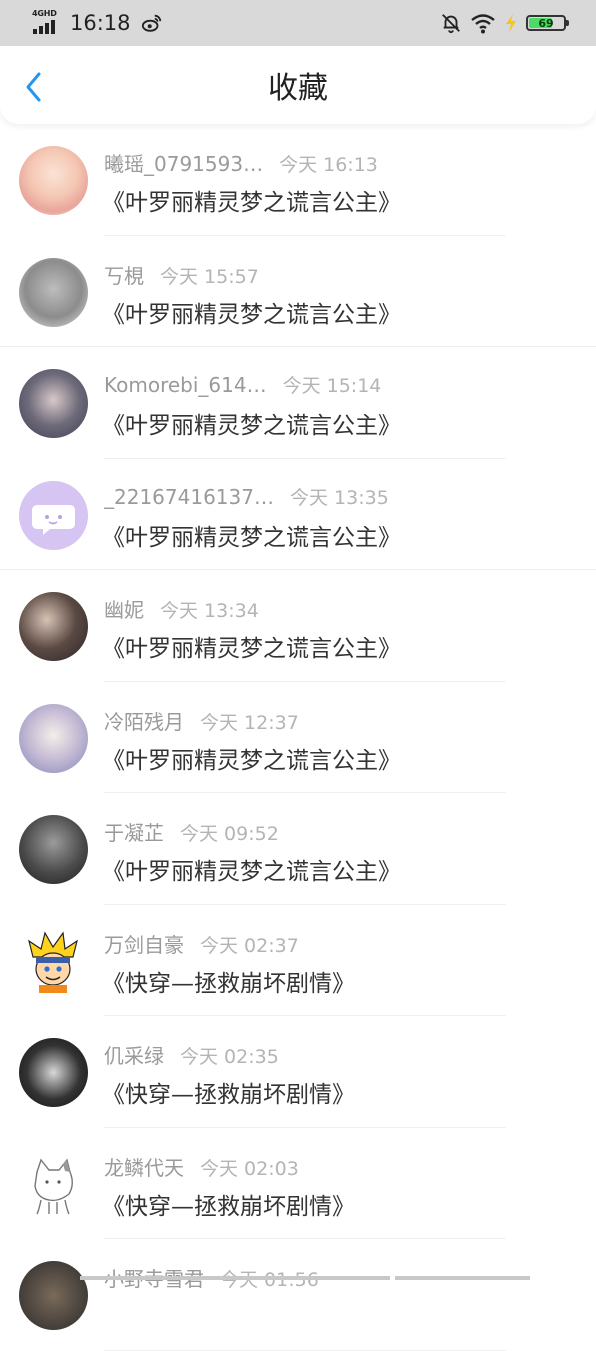 This screenshot has height=1351, width=596. Describe the element at coordinates (298, 849) in the screenshot. I see `list-item: 于凝芷 今天 09:52 《叶罗丽精灵梦之谎言公主》` at that location.